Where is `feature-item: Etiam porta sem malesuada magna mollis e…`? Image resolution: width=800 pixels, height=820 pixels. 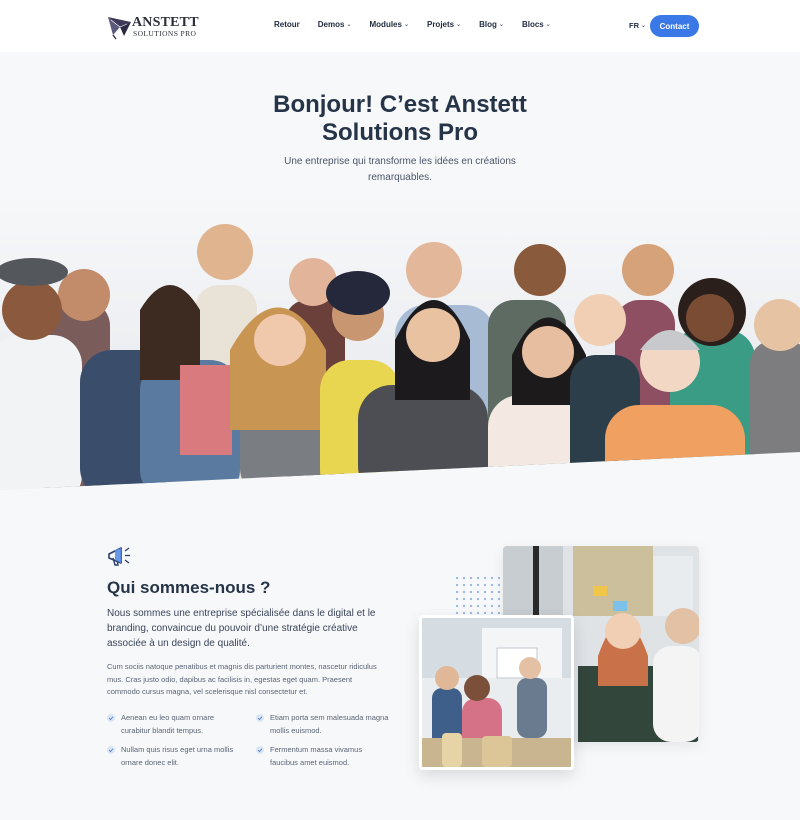 feature-item: Etiam porta sem malesuada magna mollis e… is located at coordinates (323, 724).